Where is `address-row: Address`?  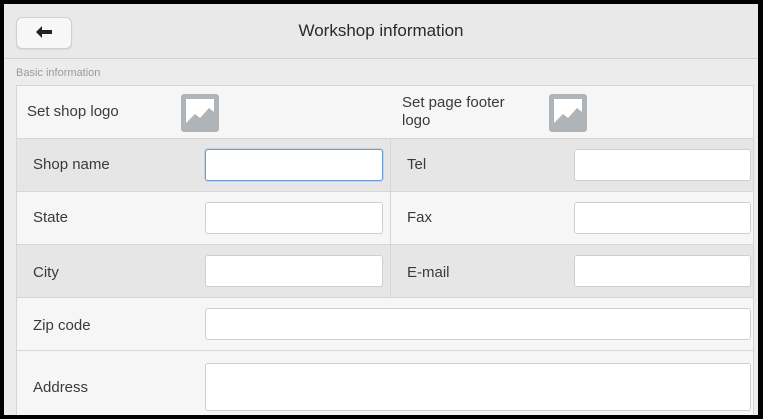
address-row: Address is located at coordinates (385, 383).